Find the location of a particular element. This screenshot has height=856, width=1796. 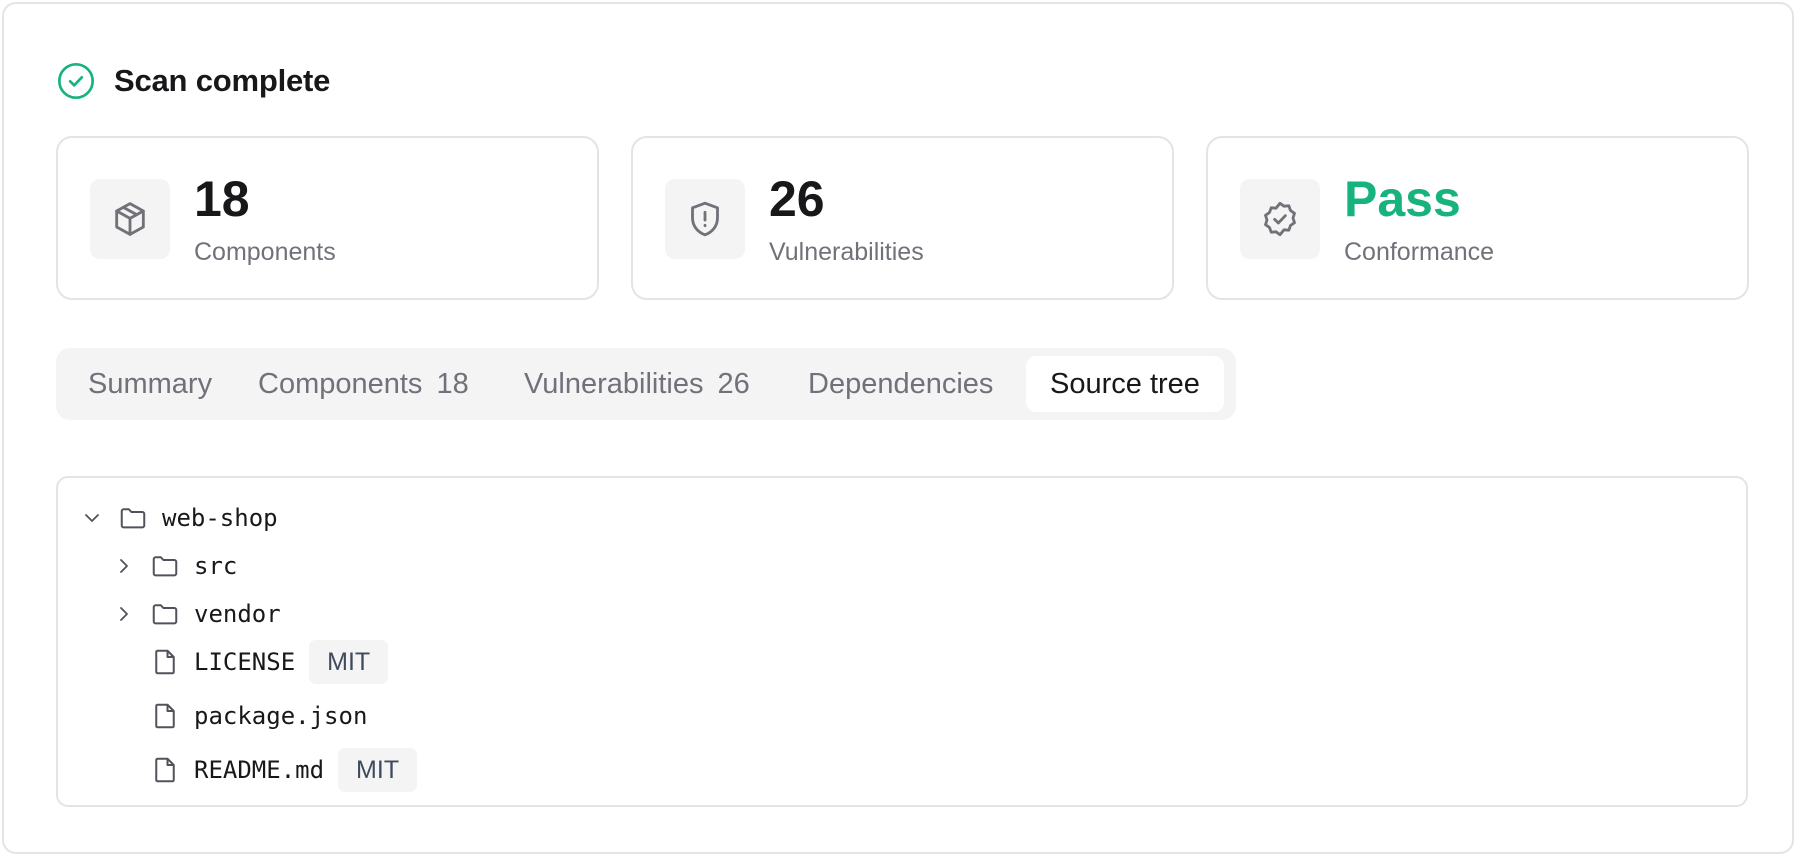

tab-label: Summary is located at coordinates (150, 383).